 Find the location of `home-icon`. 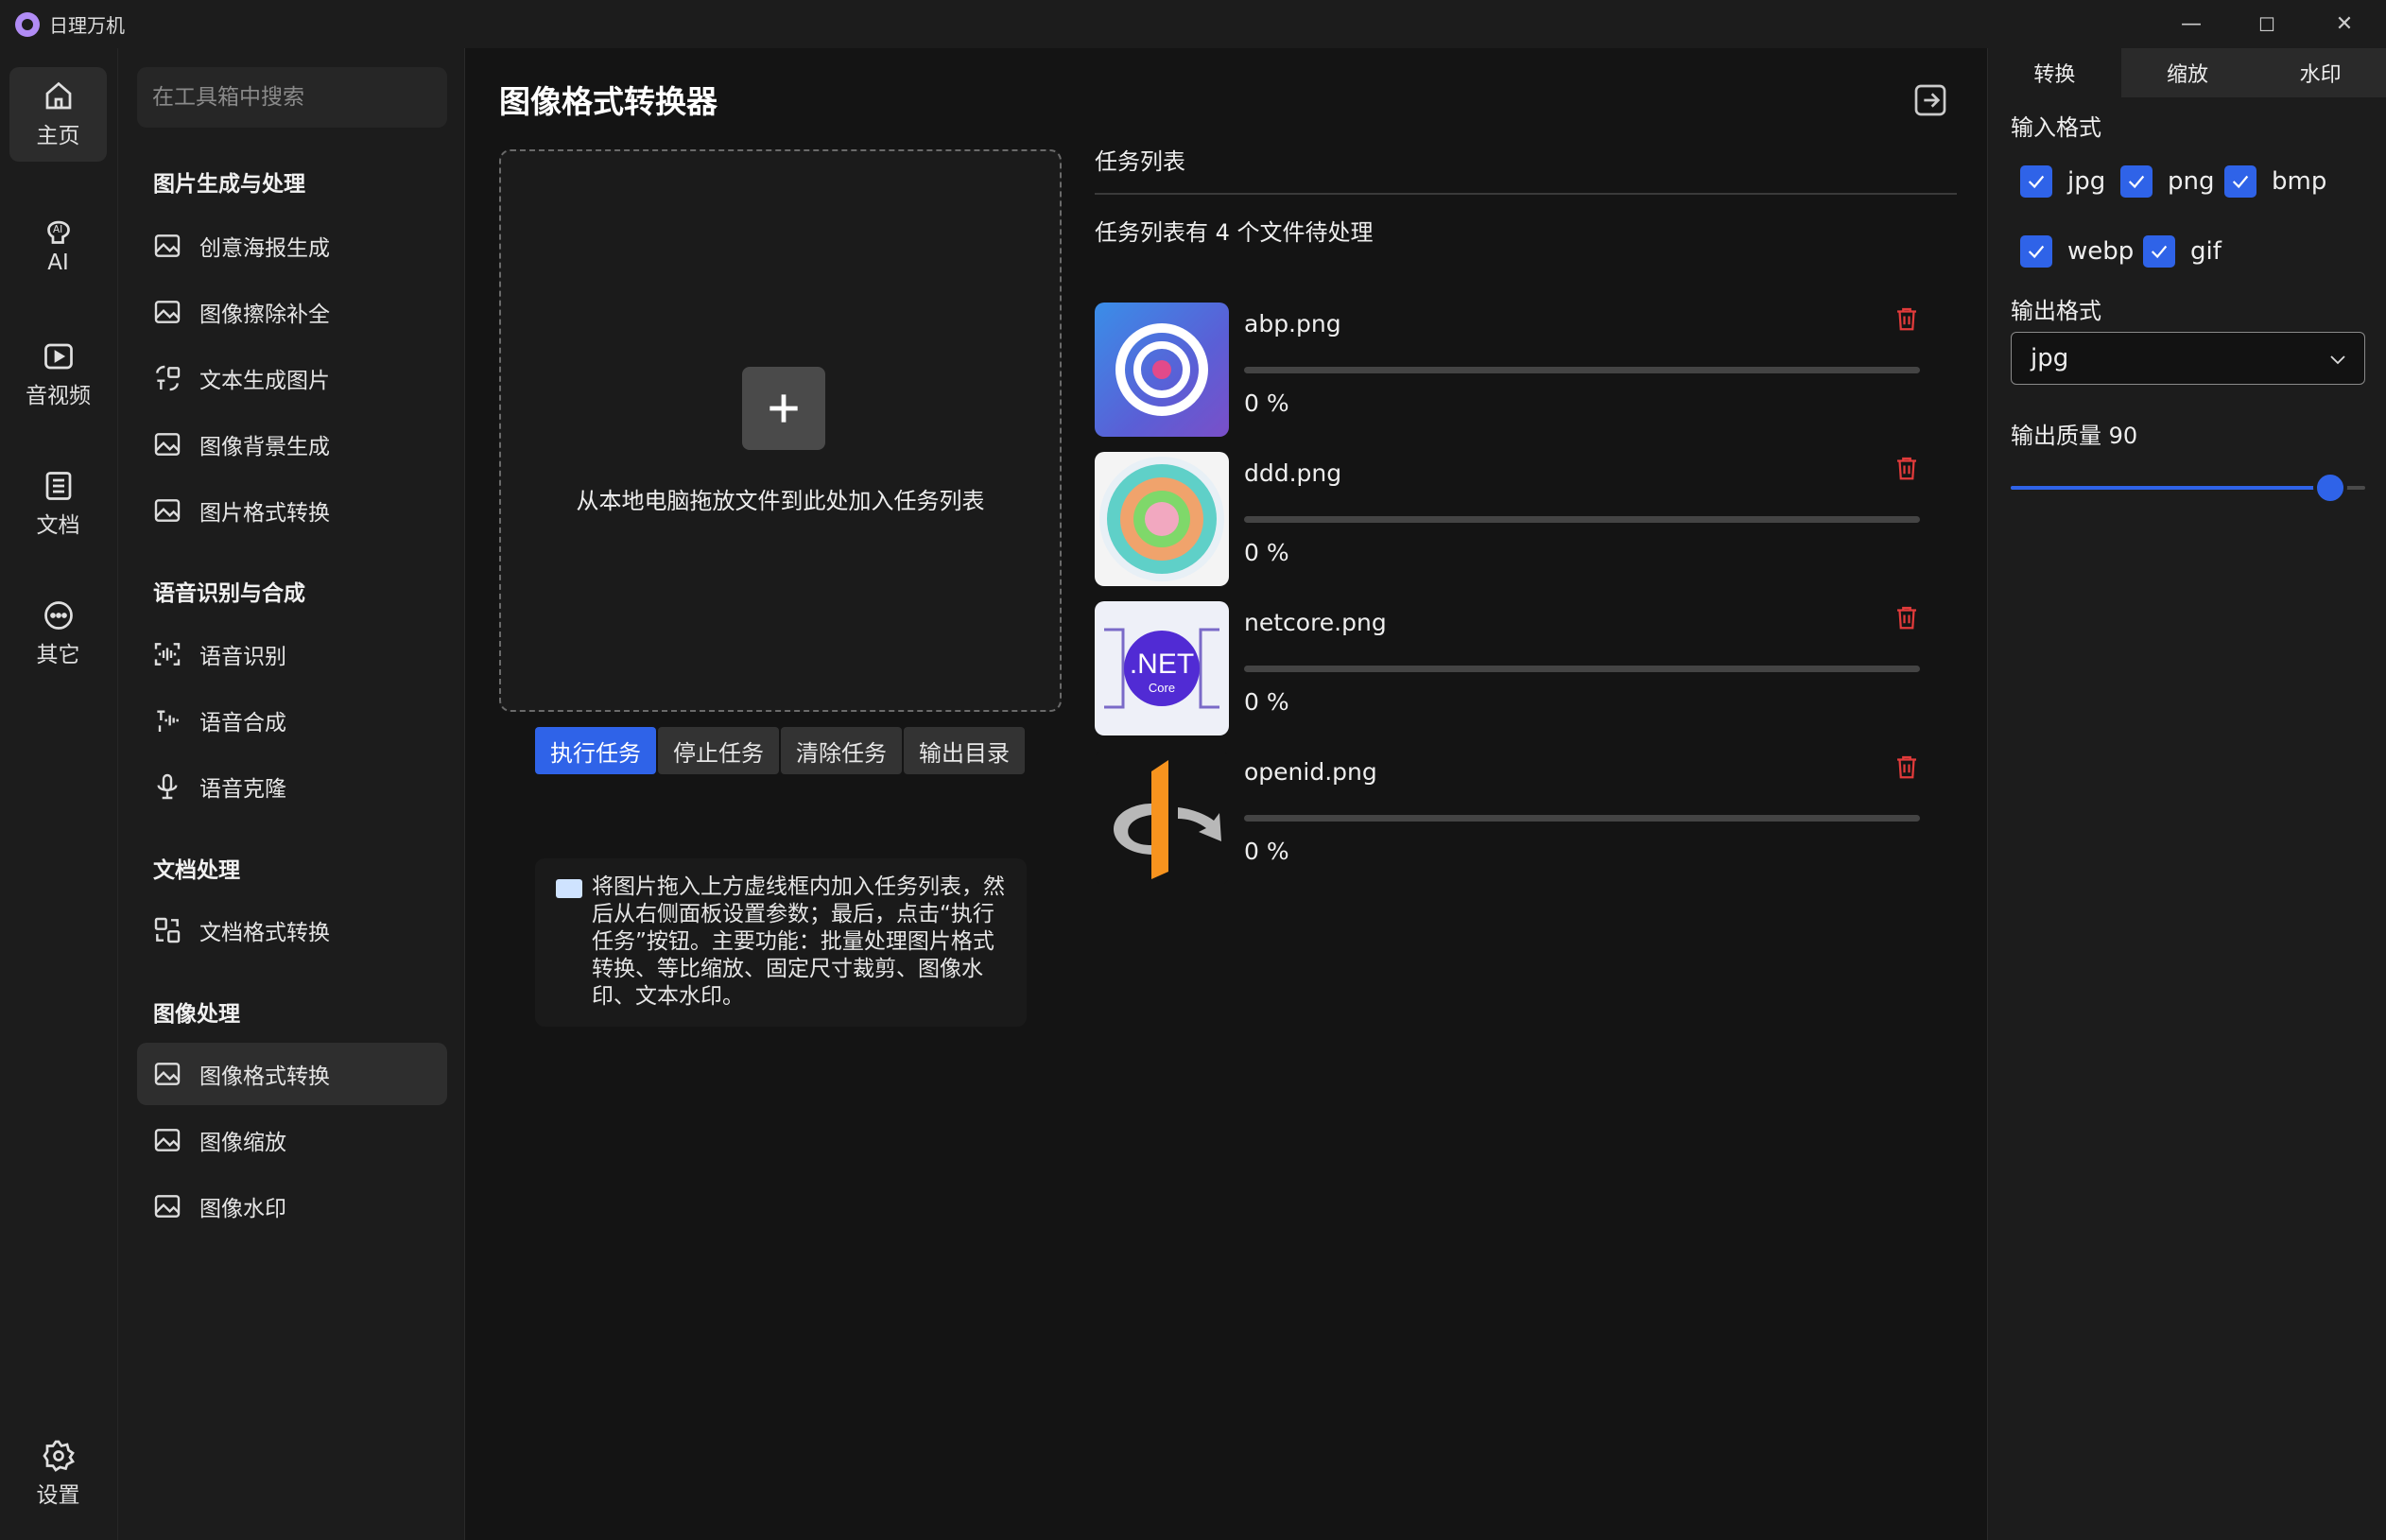

home-icon is located at coordinates (58, 95).